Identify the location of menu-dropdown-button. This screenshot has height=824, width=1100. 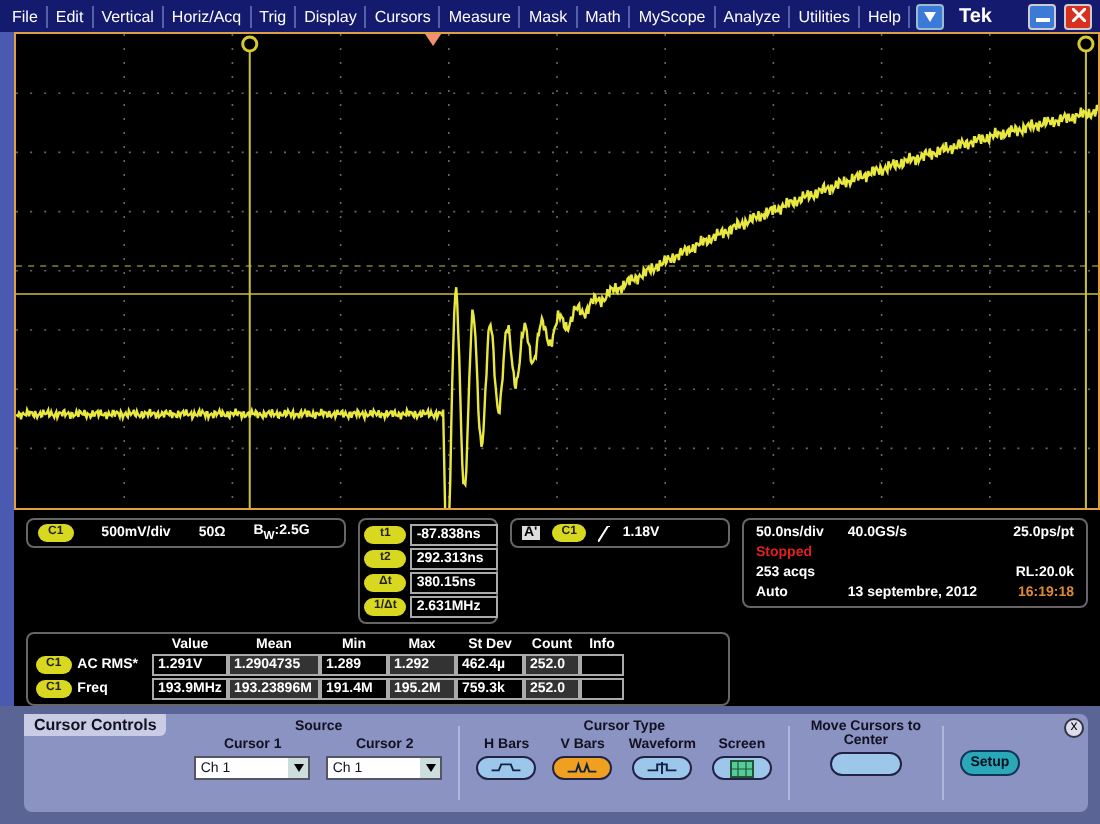
(930, 16).